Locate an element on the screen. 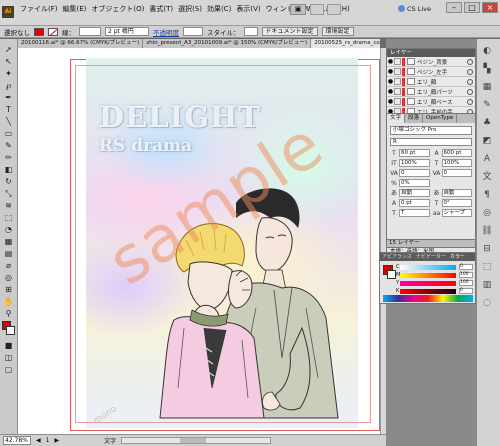  menu-type: 書式(T) is located at coordinates (161, 9).